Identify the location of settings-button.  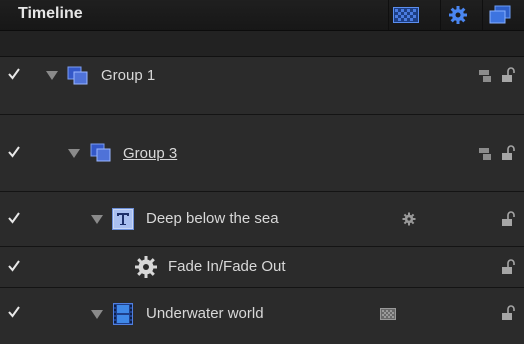
(457, 15).